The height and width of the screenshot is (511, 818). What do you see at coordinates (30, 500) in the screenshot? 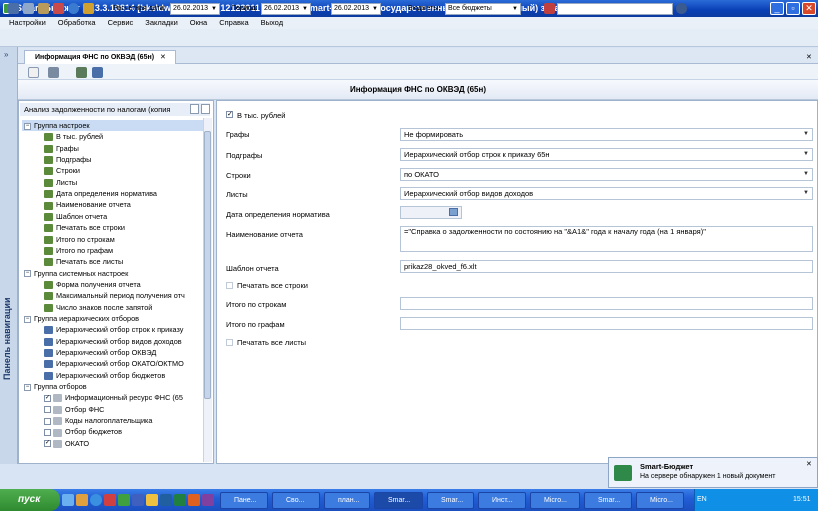
I see `start-button: пуск` at bounding box center [30, 500].